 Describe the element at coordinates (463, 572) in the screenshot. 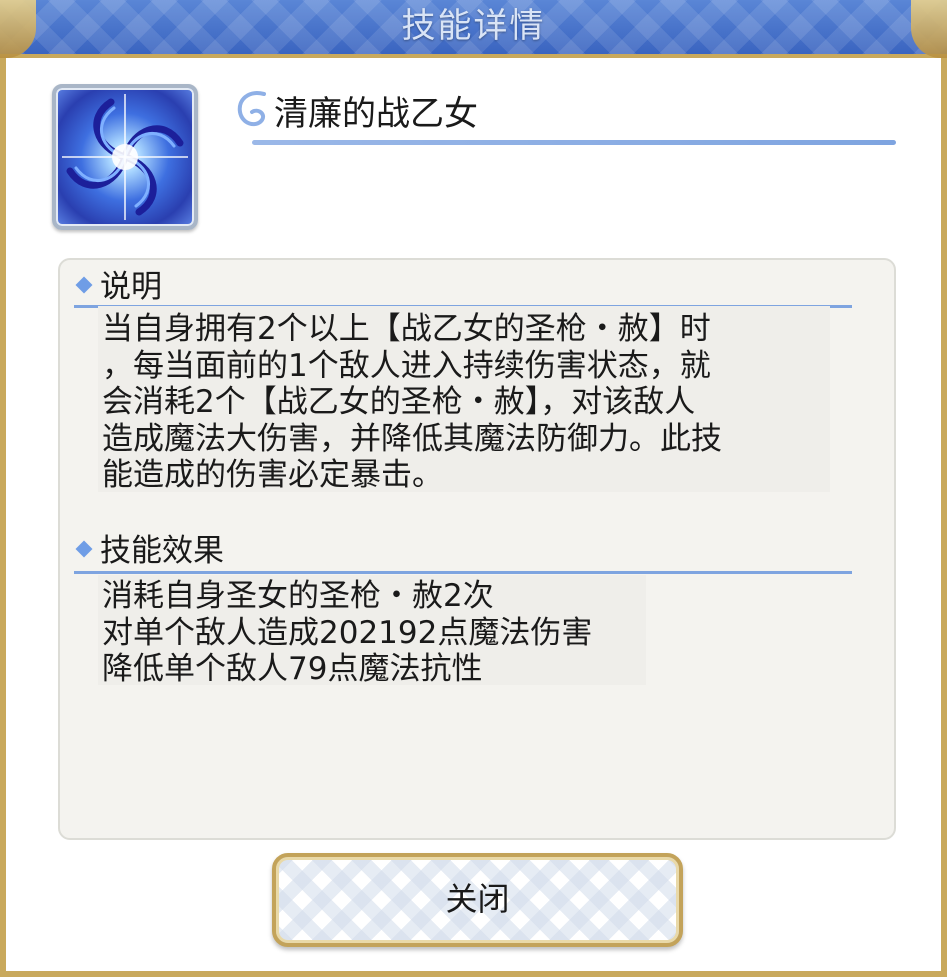

I see `effects-divider` at that location.